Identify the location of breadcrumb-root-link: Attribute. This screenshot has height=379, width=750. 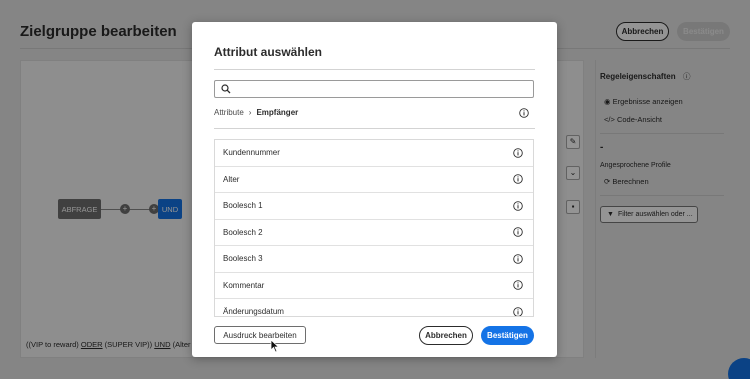
(229, 112).